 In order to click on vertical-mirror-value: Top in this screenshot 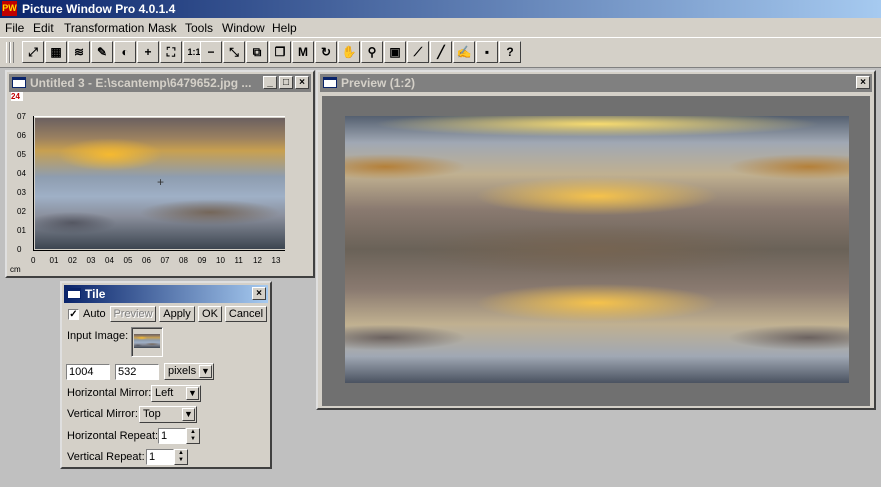, I will do `click(152, 414)`.